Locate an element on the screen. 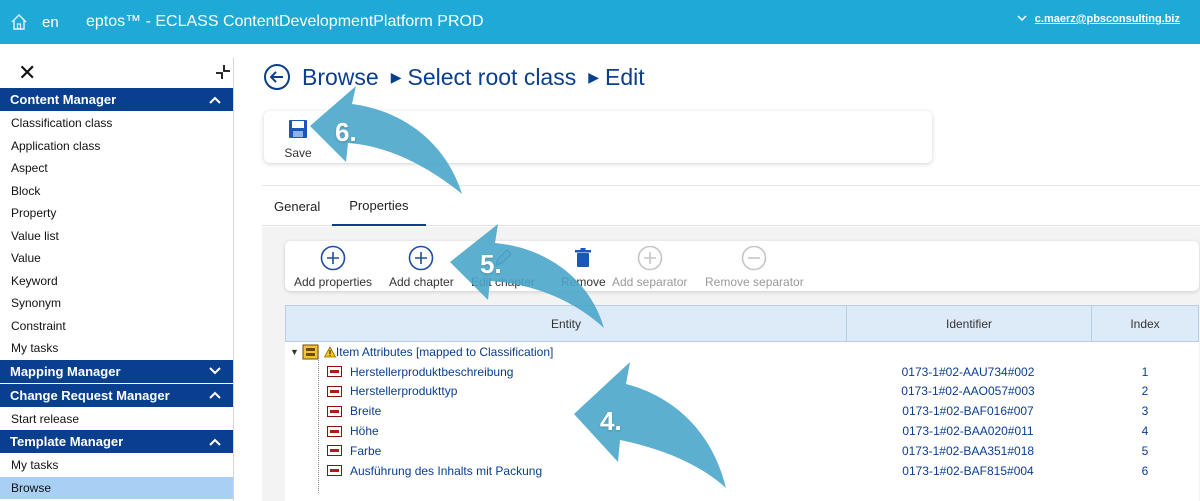 The height and width of the screenshot is (501, 1200). column-header-index: Index is located at coordinates (1145, 323).